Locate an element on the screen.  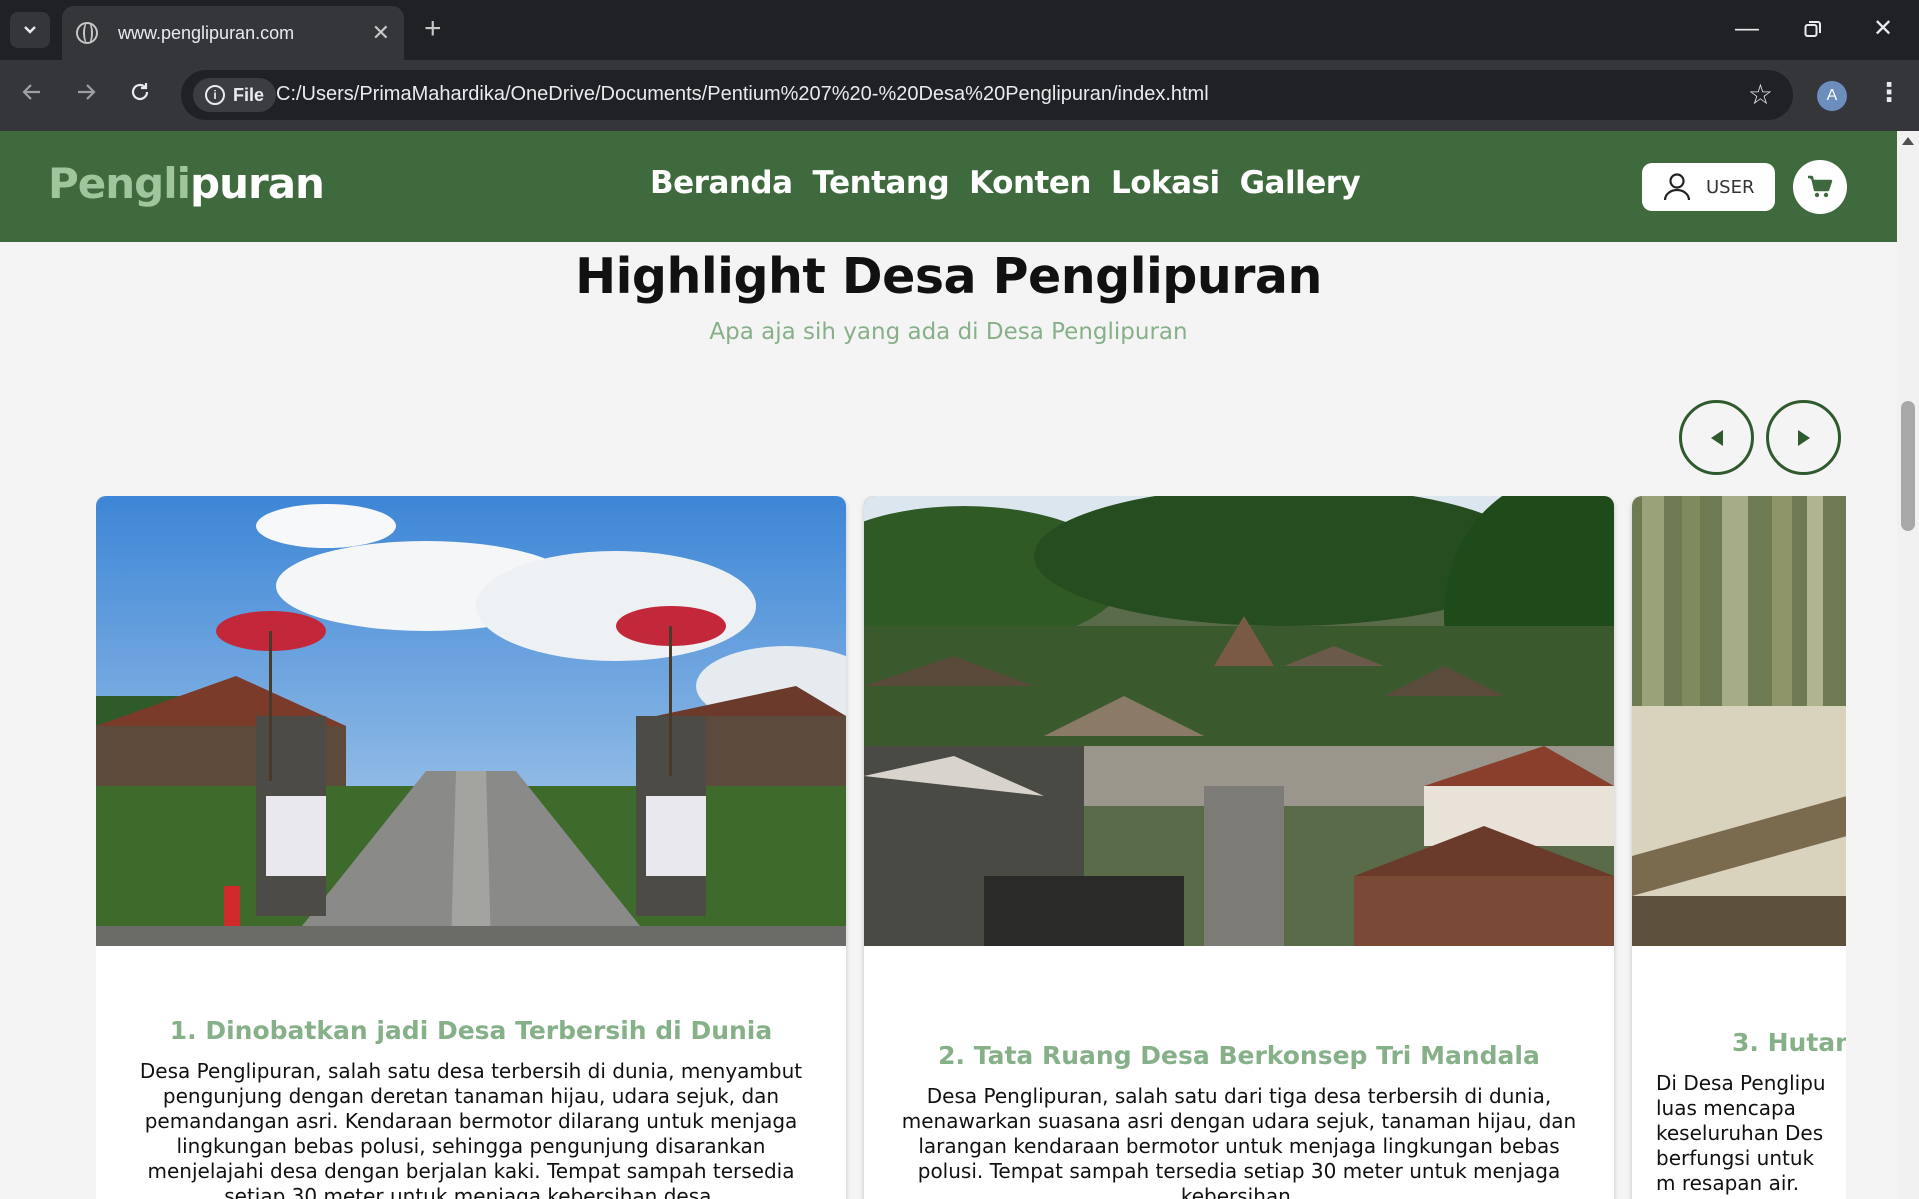
tab-title: www.penglipuran.com is located at coordinates (206, 32).